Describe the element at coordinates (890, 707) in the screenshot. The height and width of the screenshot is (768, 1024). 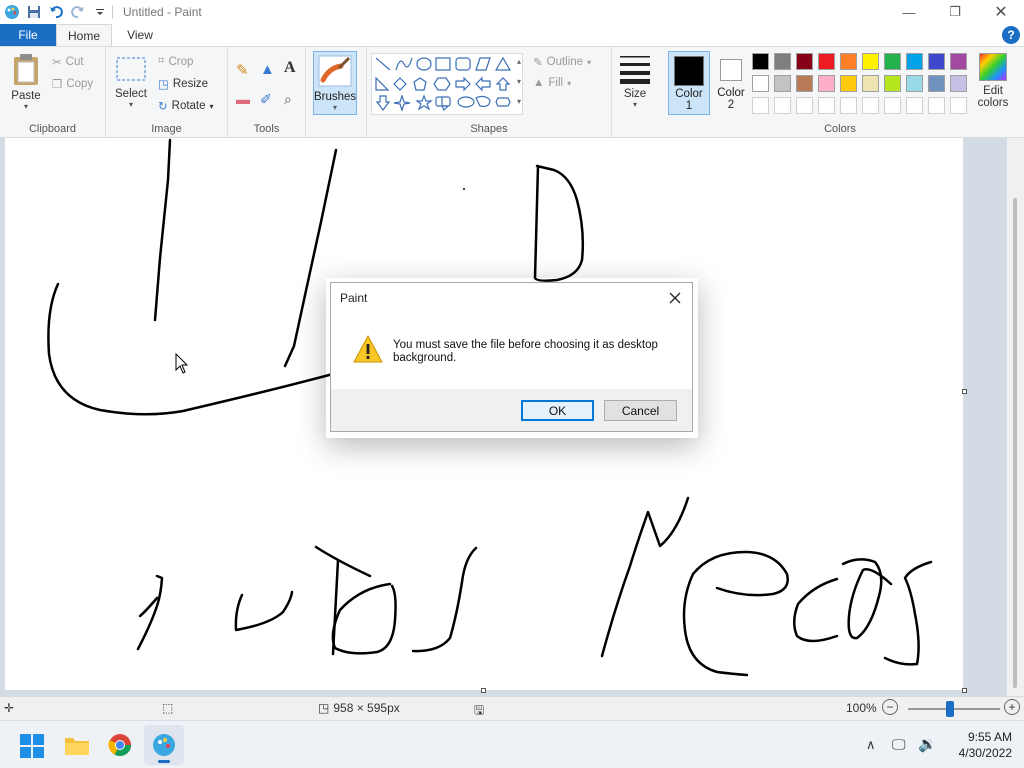
I see `zoom-out-button: −` at that location.